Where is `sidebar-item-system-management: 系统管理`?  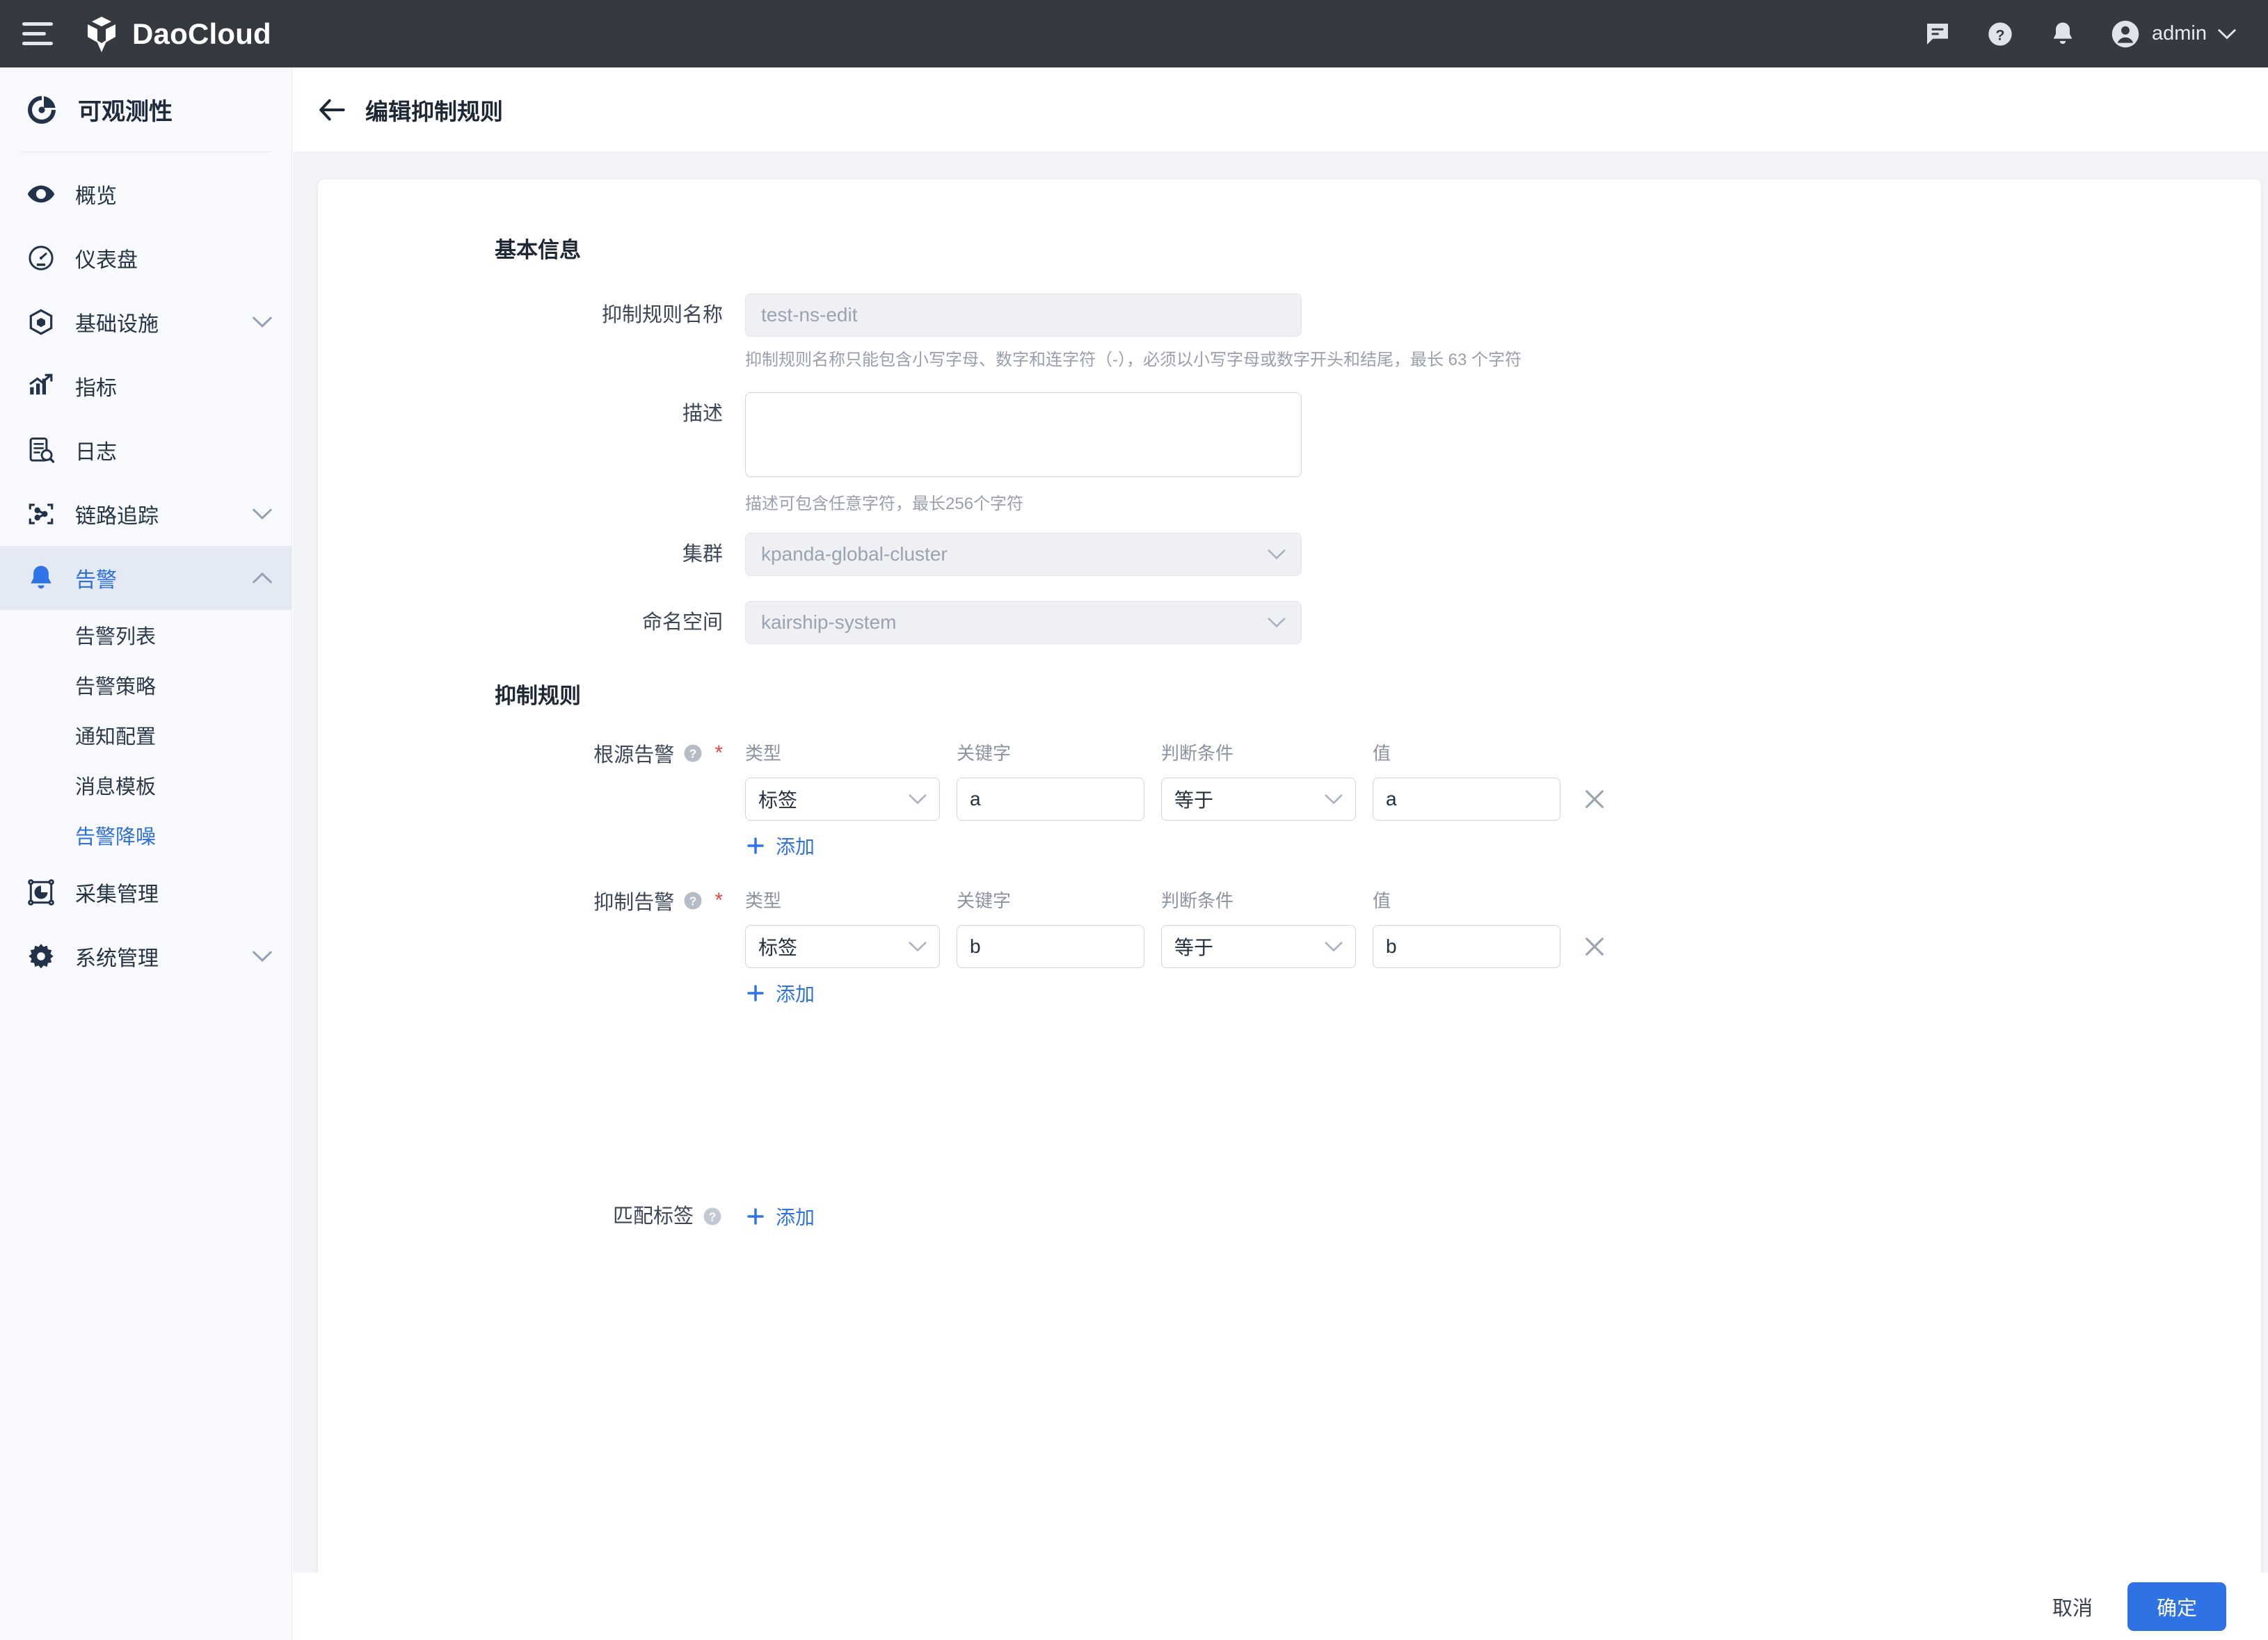
sidebar-item-system-management: 系统管理 is located at coordinates (146, 956).